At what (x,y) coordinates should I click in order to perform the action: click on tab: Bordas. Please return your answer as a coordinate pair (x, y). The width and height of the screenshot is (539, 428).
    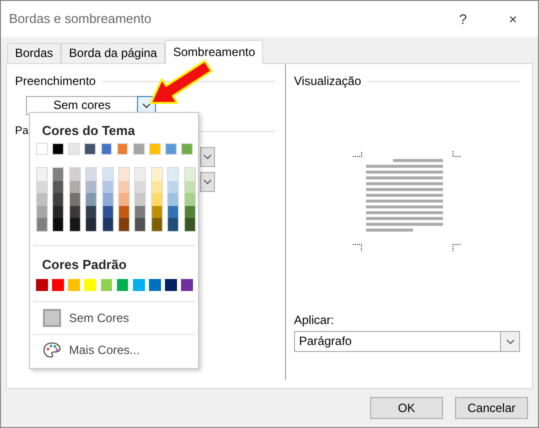
    Looking at the image, I should click on (34, 53).